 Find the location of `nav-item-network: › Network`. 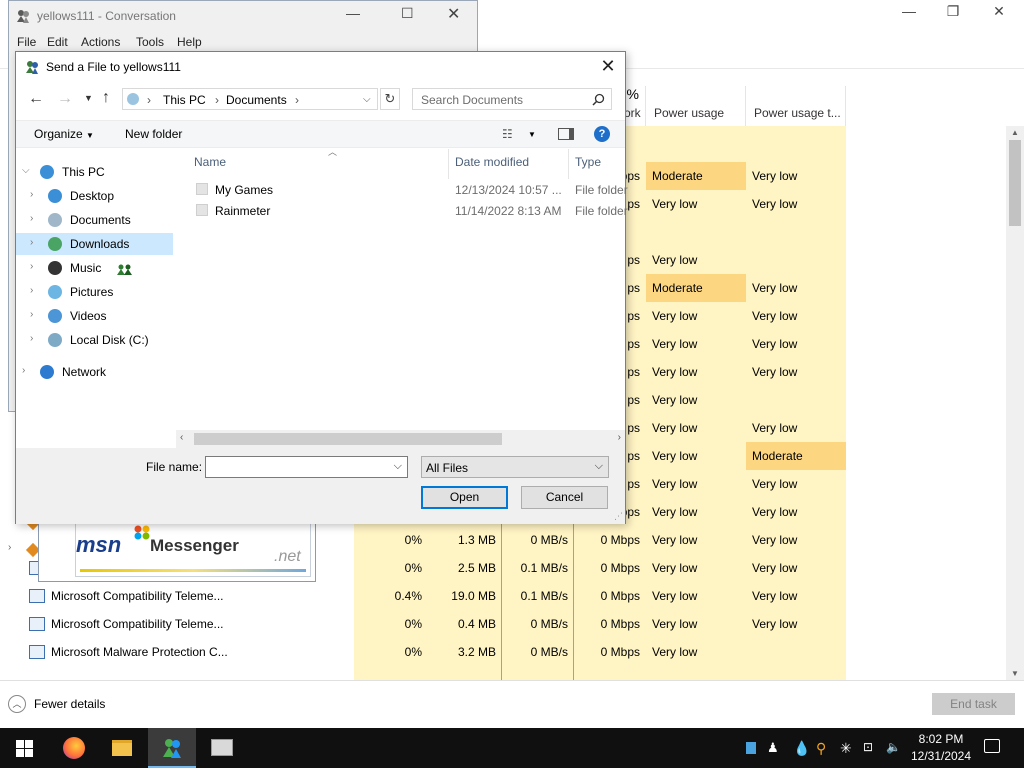

nav-item-network: › Network is located at coordinates (94, 372).